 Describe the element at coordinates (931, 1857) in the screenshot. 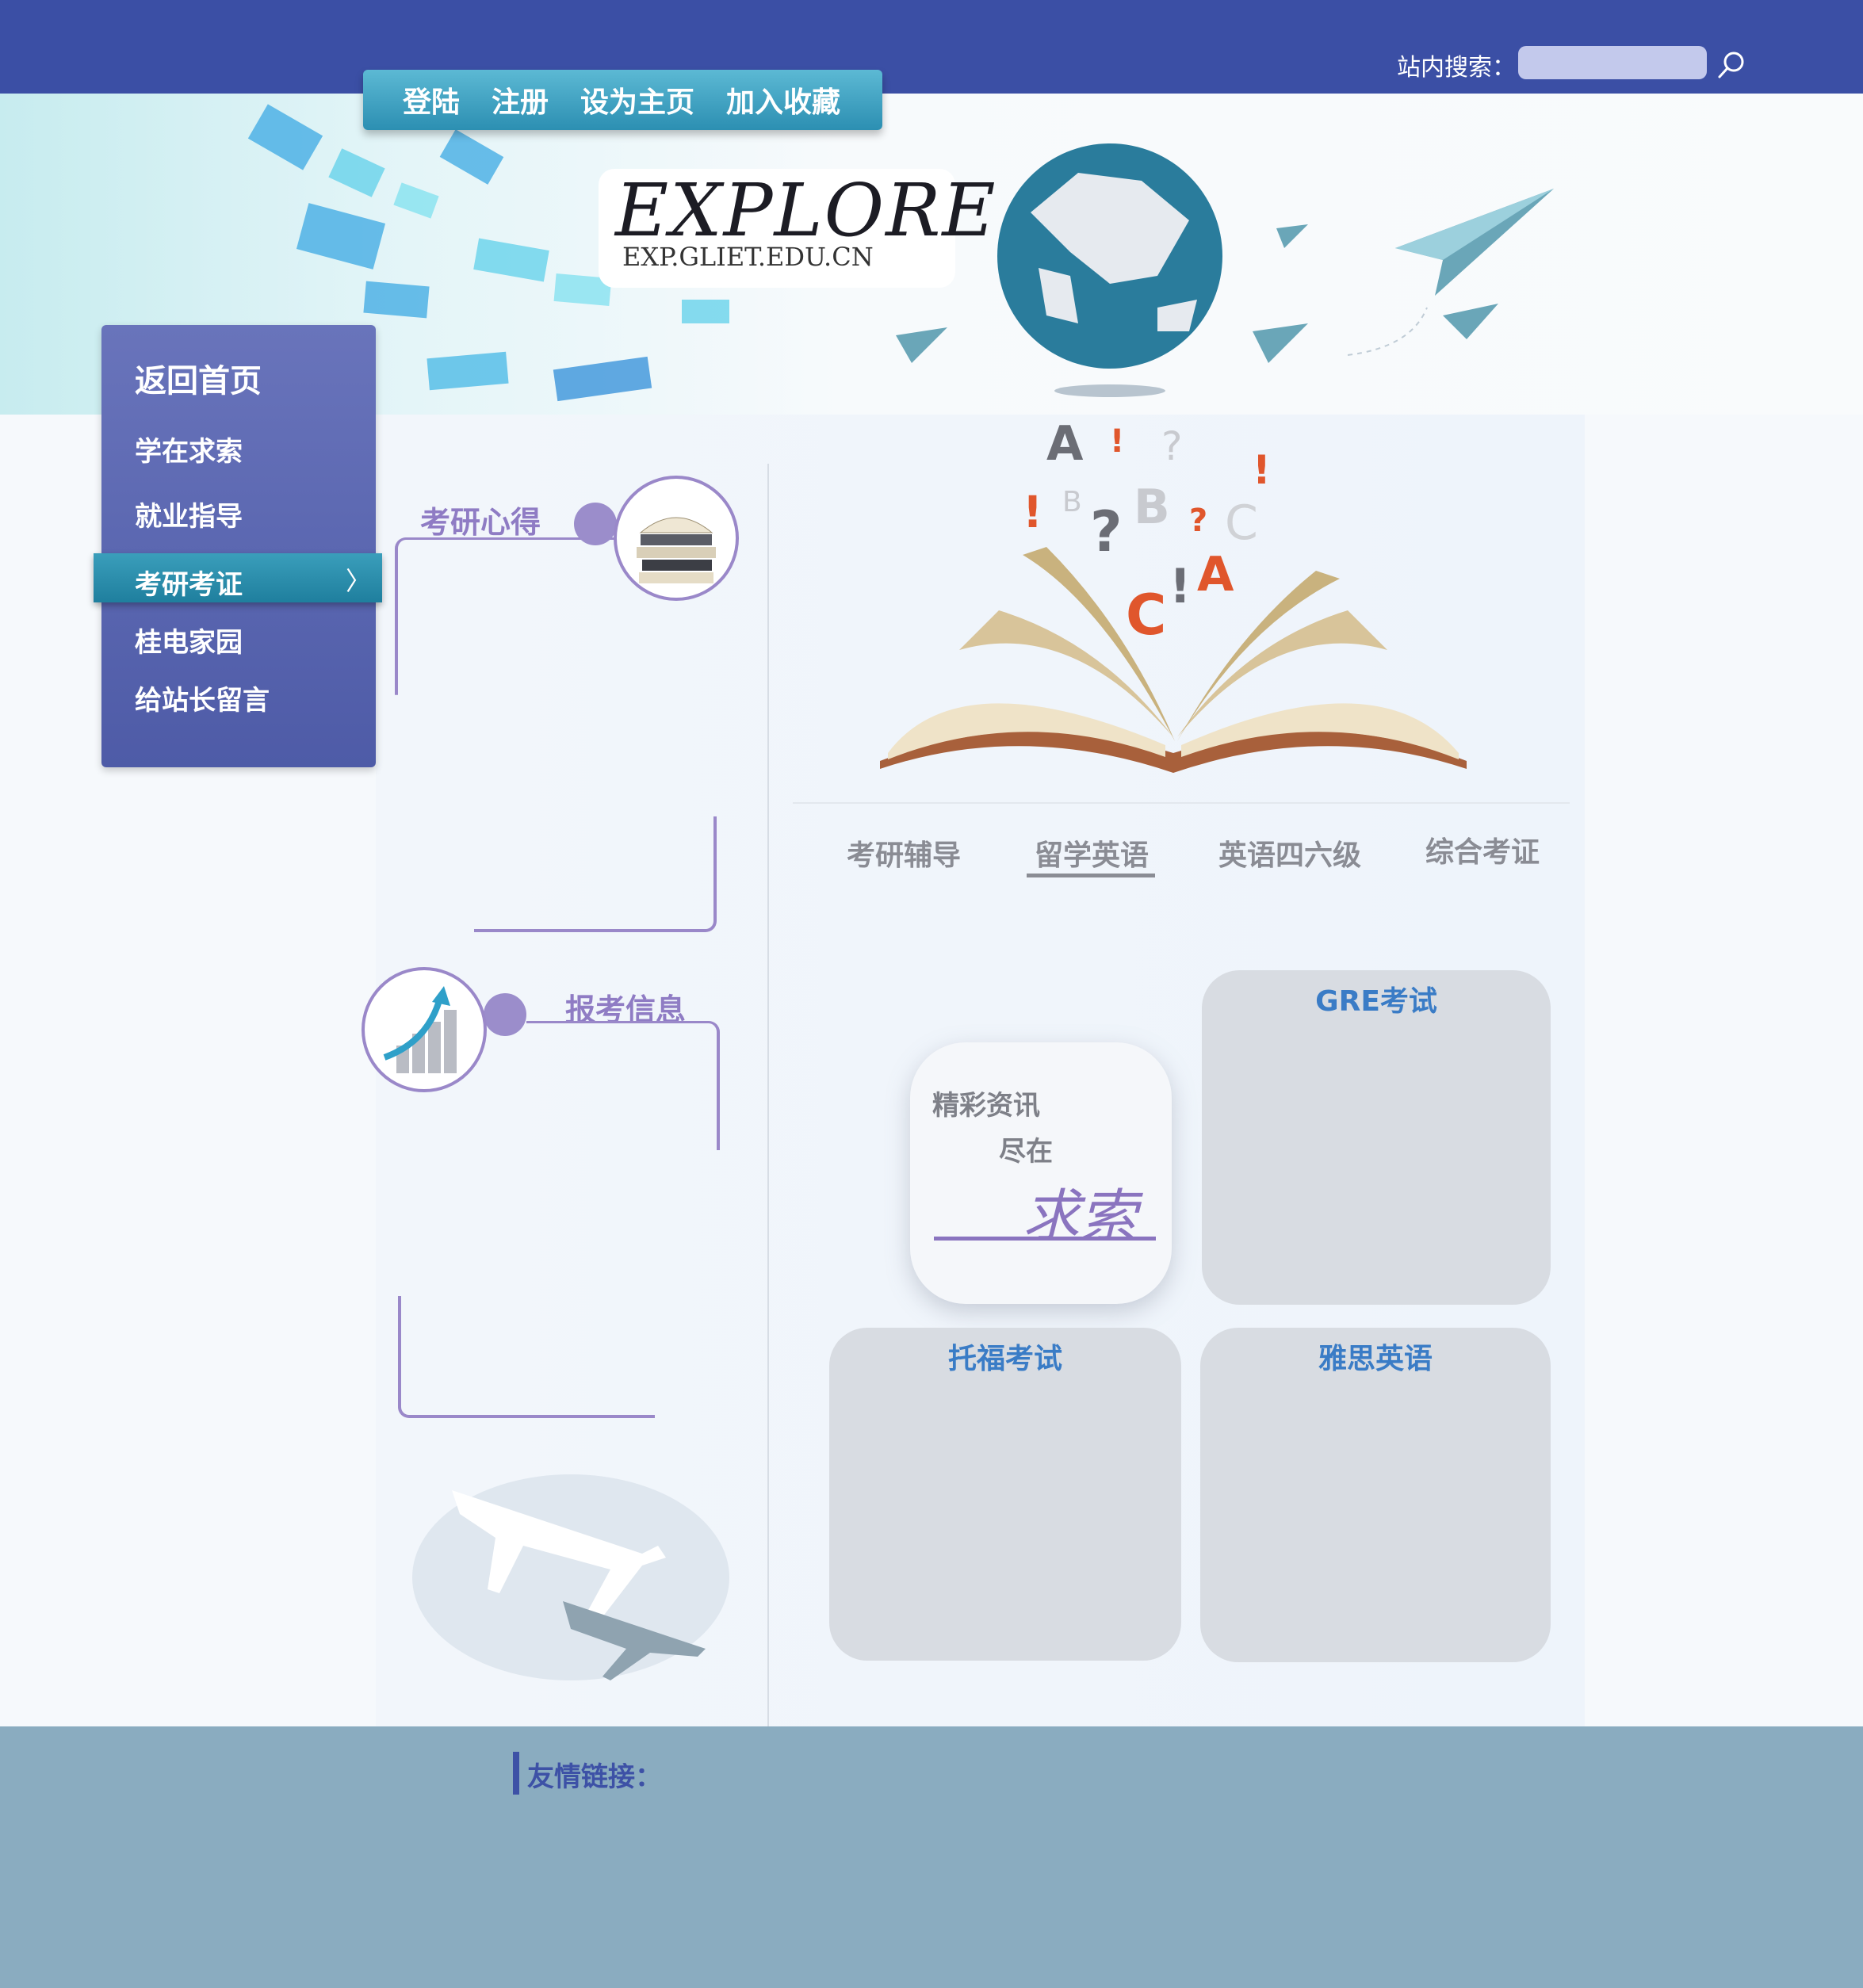

I see `footer` at that location.